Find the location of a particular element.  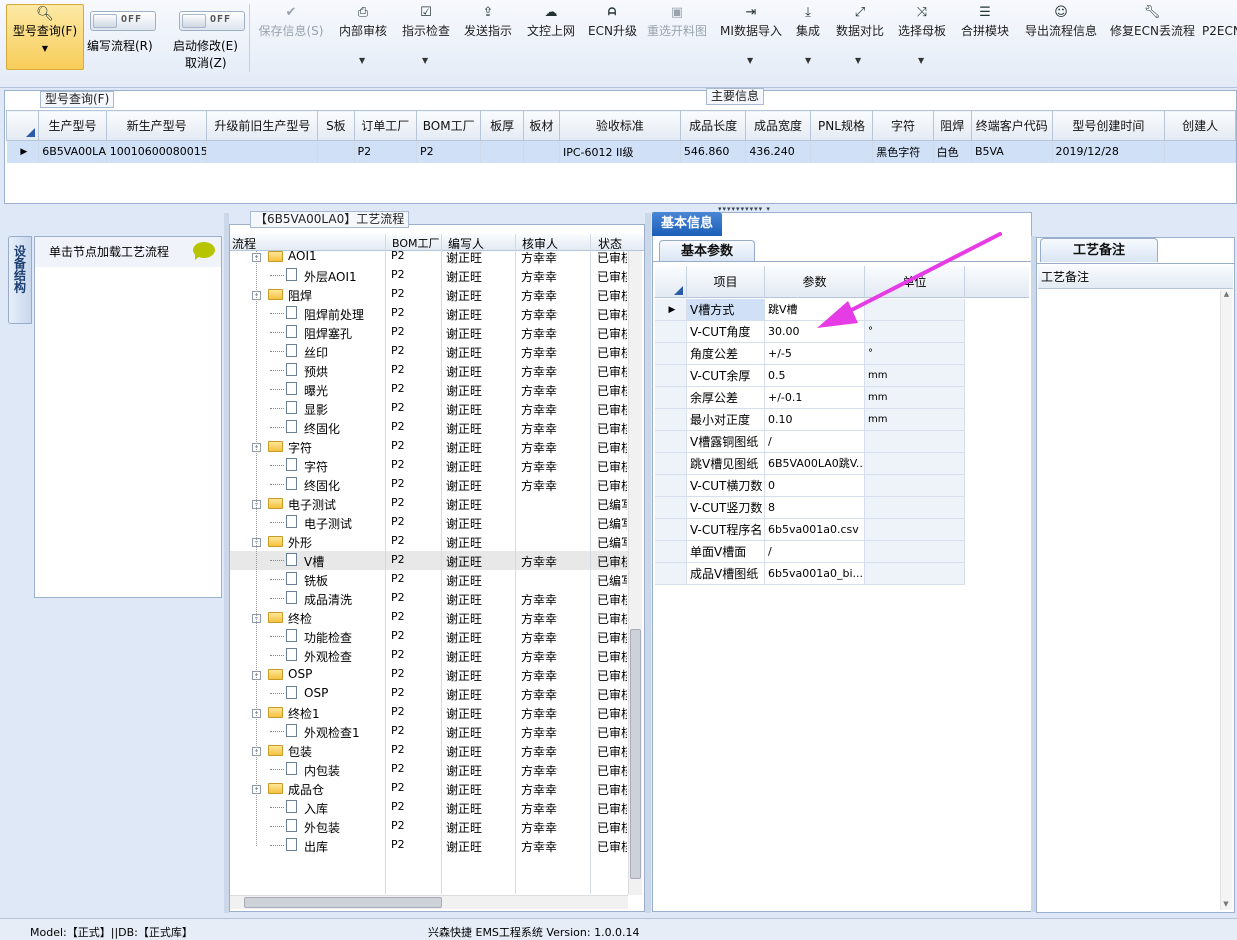

tree-hscrollbar is located at coordinates (429, 902).